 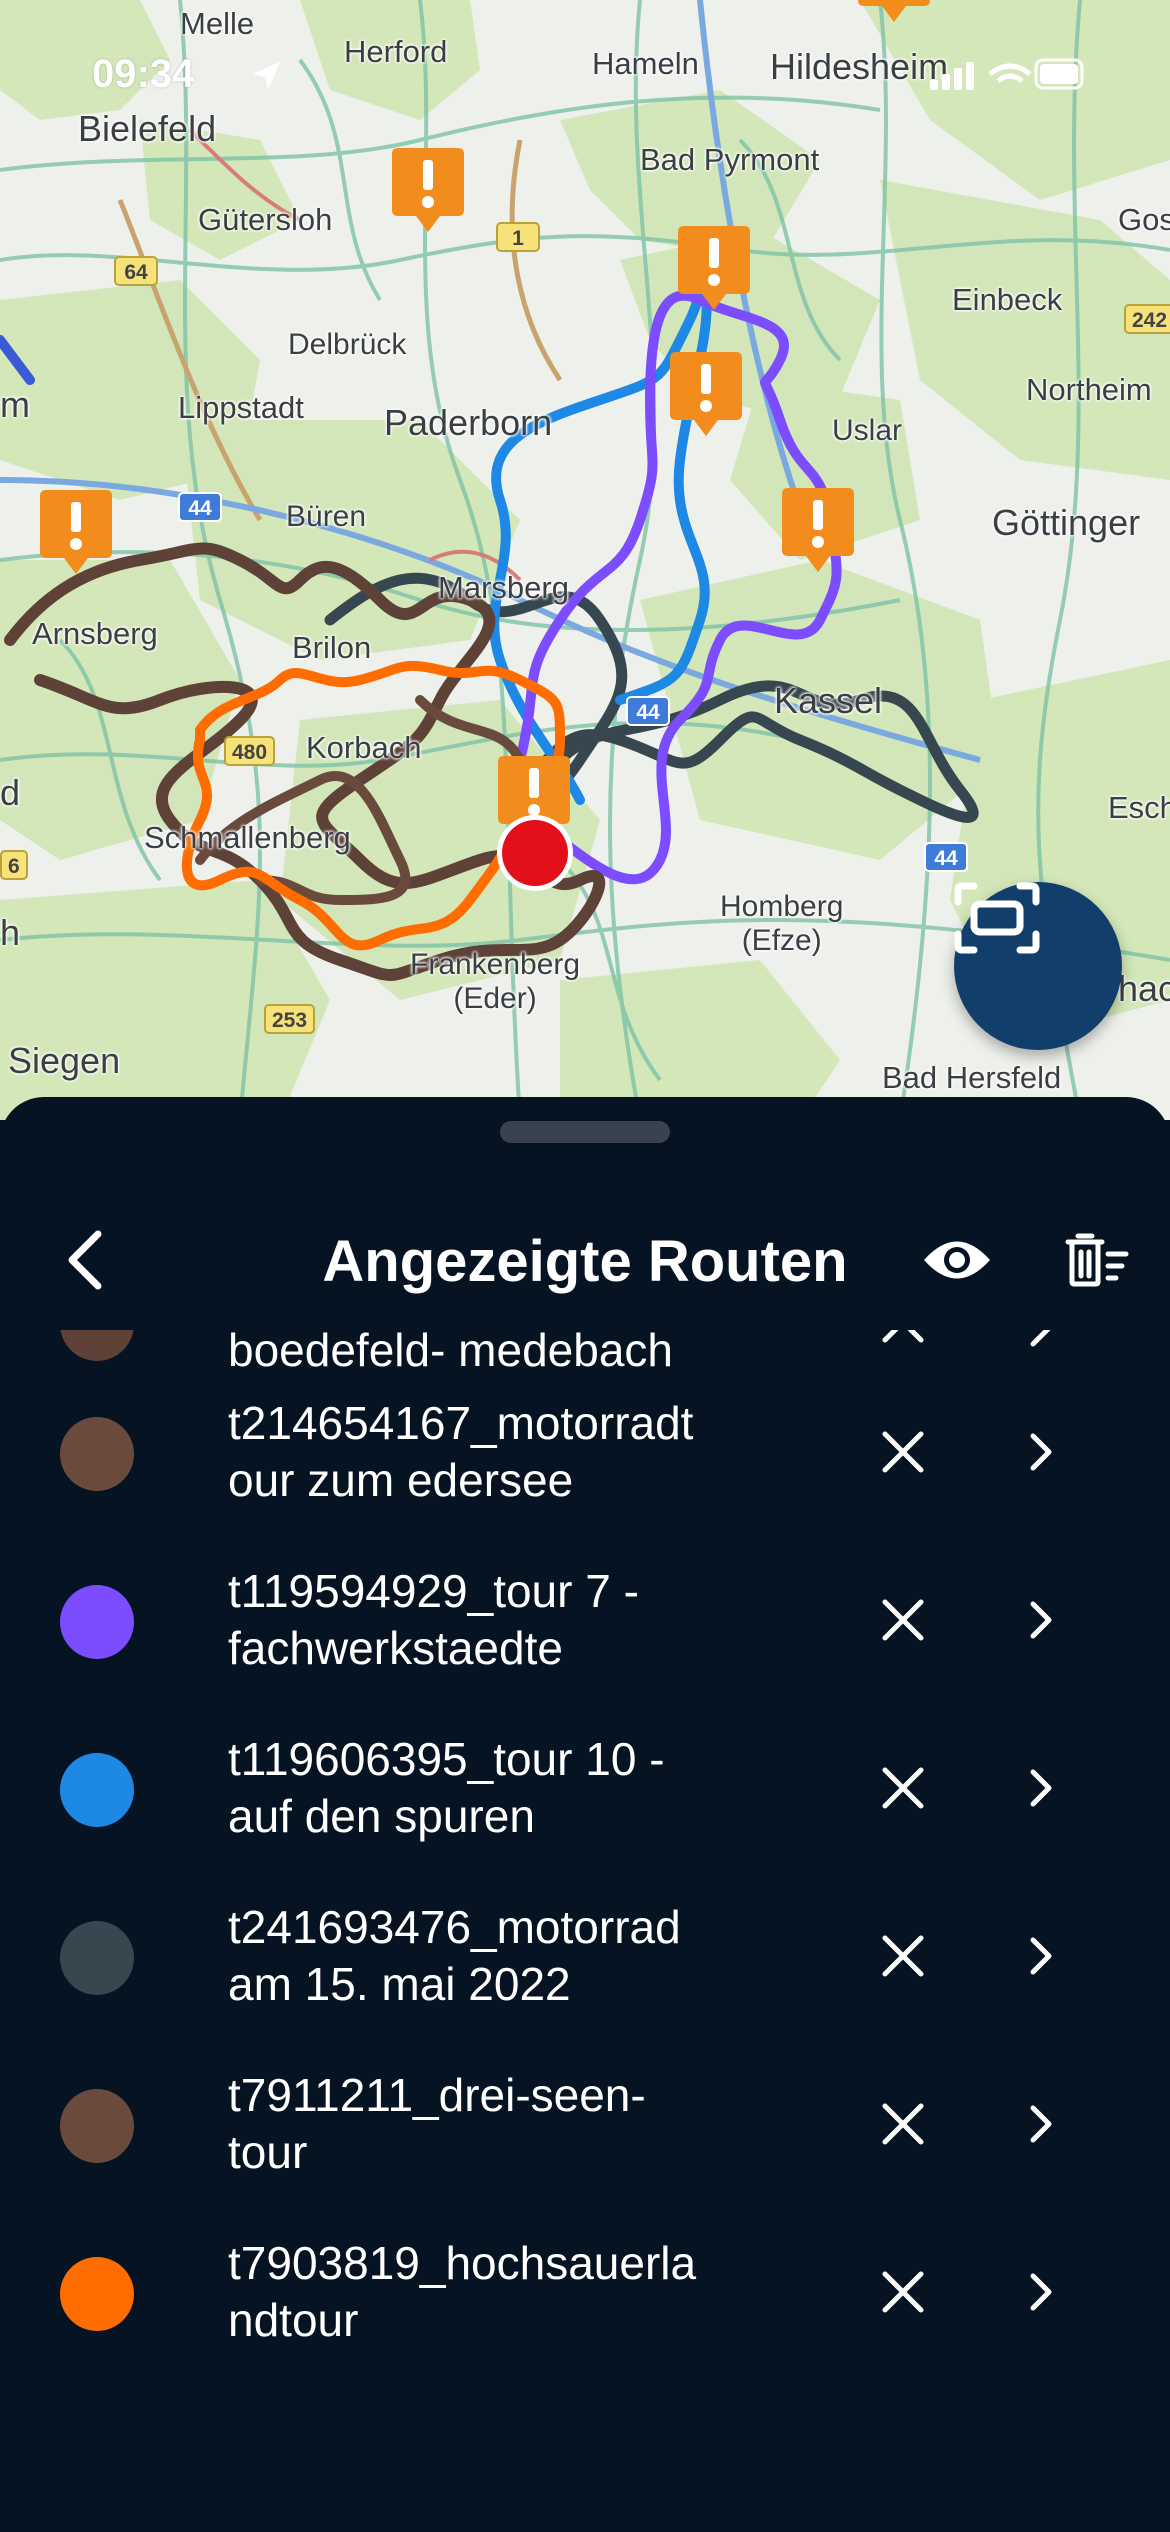 I want to click on map-label-schmallenberg: Schmallenberg, so click(x=247, y=837).